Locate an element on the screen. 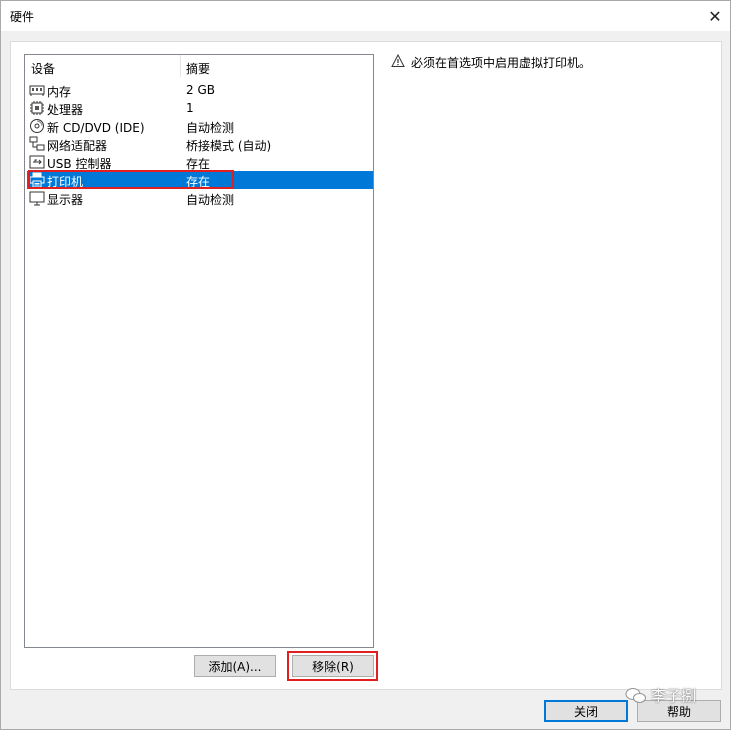  device-row-cd-dvd: 新 CD/DVD (IDE) 自动检测 is located at coordinates (200, 126).